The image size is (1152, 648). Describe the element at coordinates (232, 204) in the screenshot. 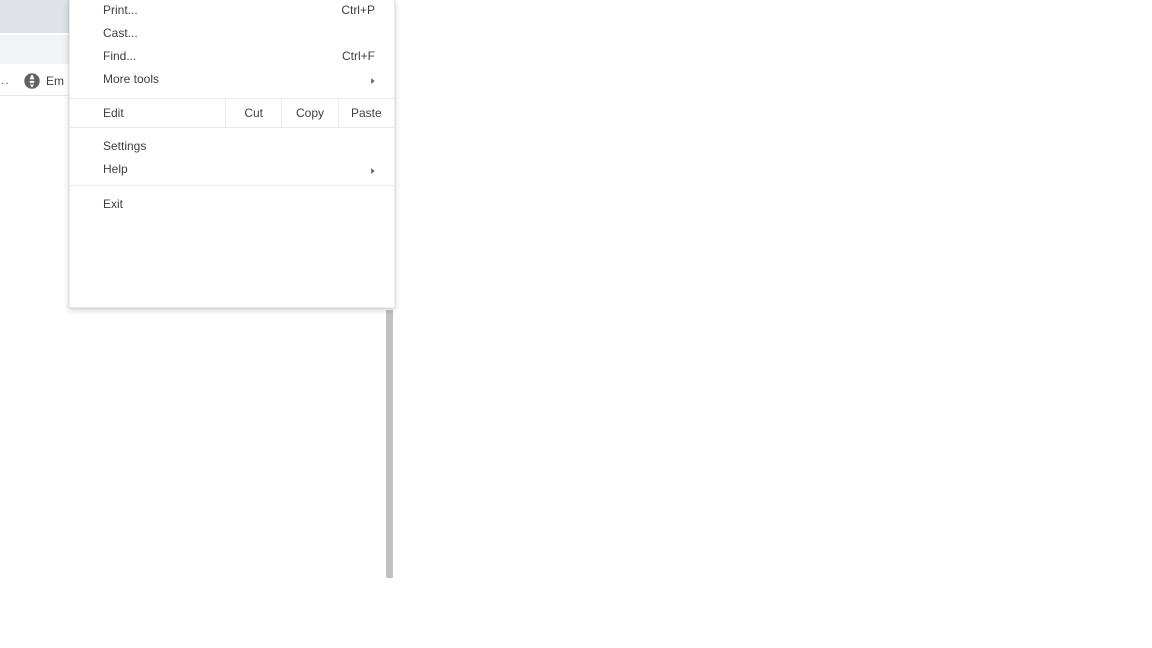

I see `menu-item-exit: Exit` at that location.